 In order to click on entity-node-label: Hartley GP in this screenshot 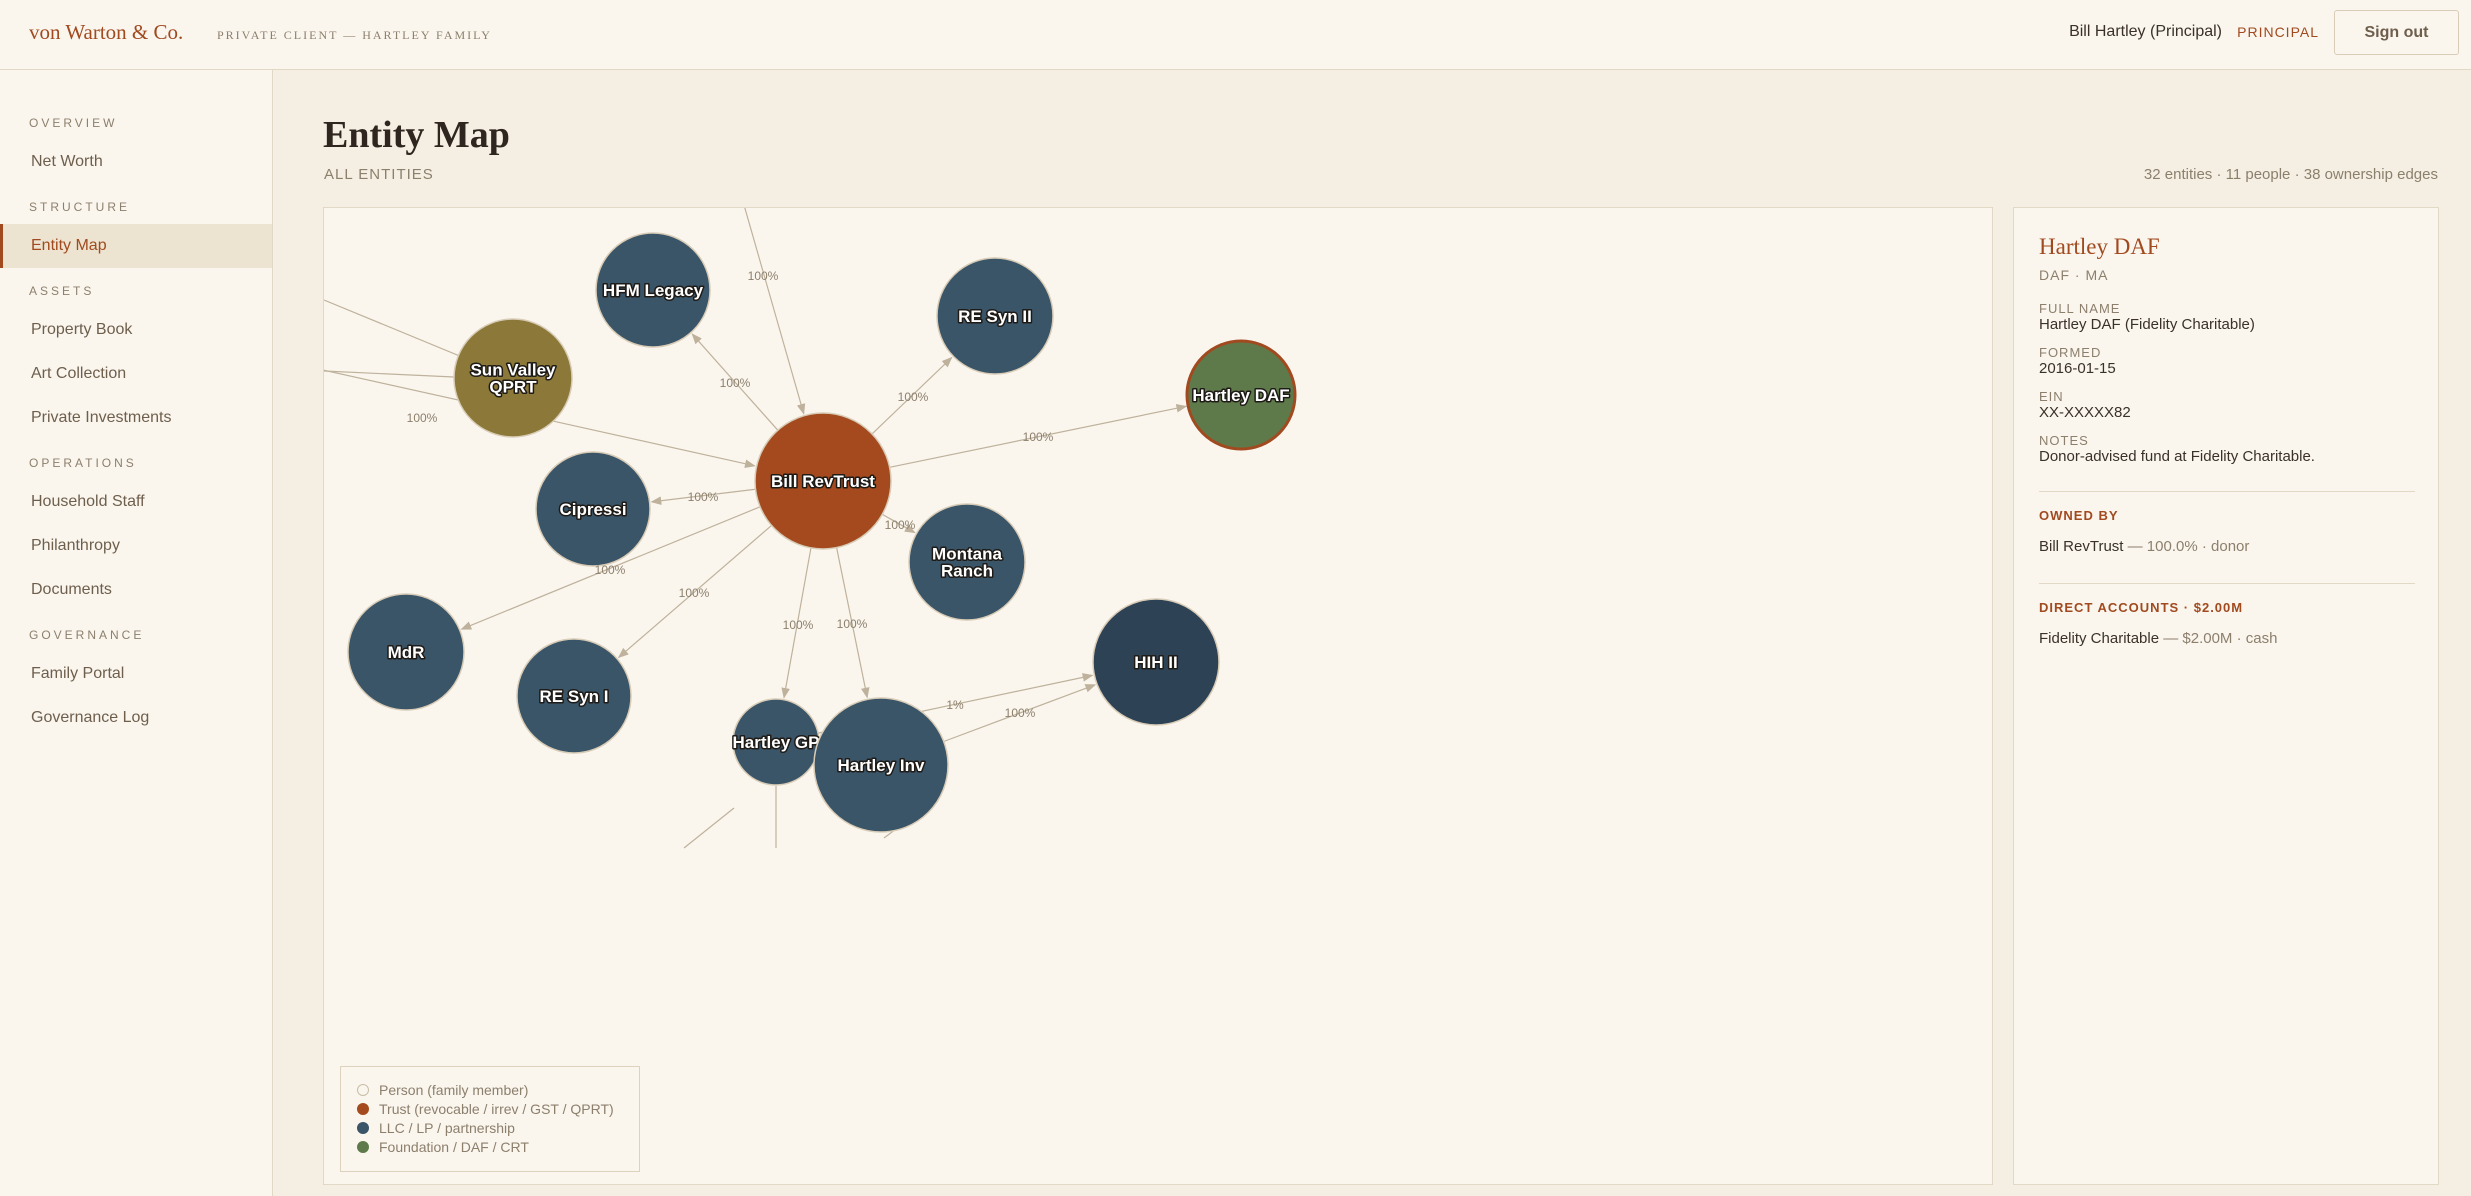, I will do `click(776, 742)`.